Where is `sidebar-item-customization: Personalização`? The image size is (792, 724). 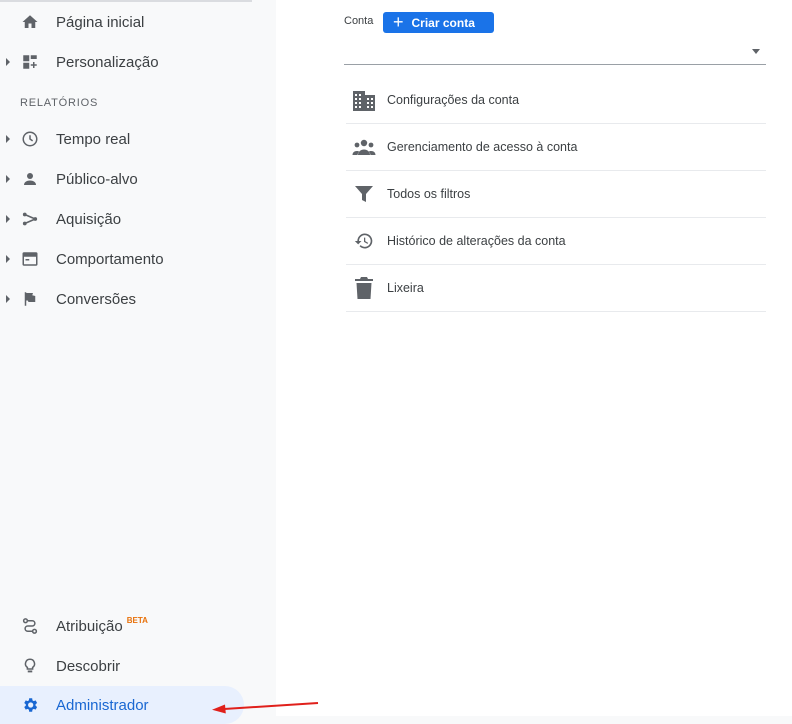
sidebar-item-customization: Personalização is located at coordinates (126, 62).